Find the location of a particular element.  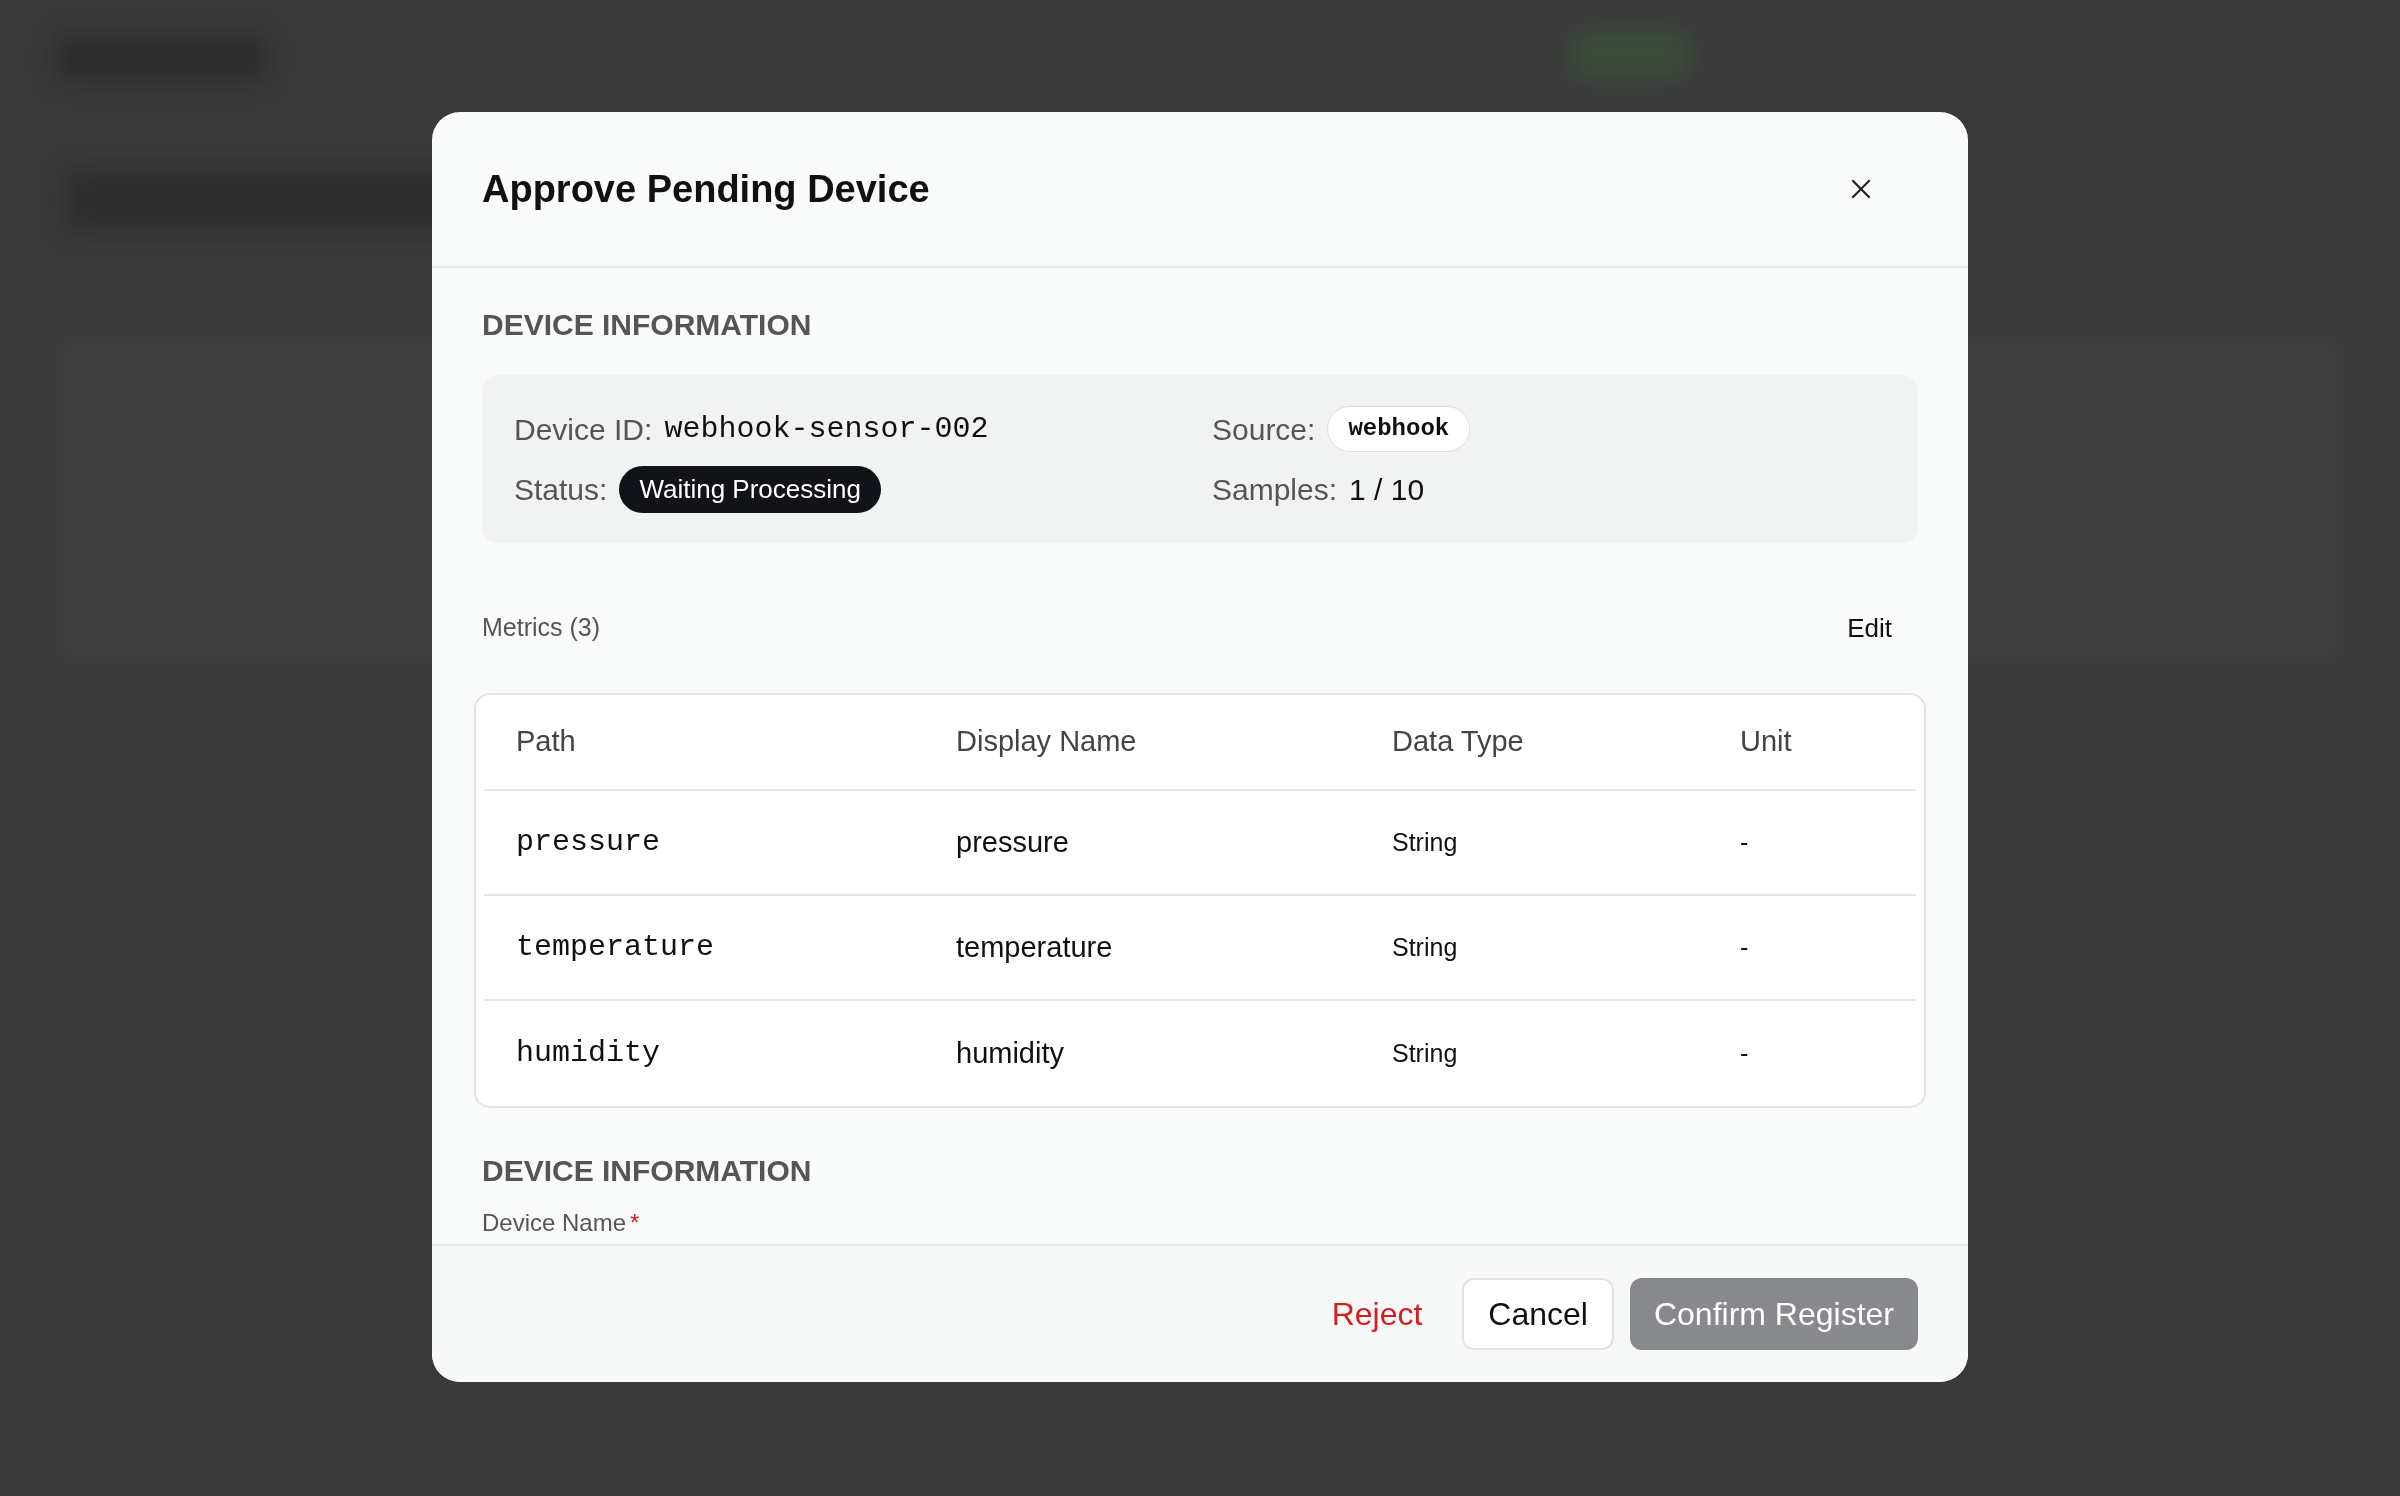

field-label: Device Name is located at coordinates (554, 1222).